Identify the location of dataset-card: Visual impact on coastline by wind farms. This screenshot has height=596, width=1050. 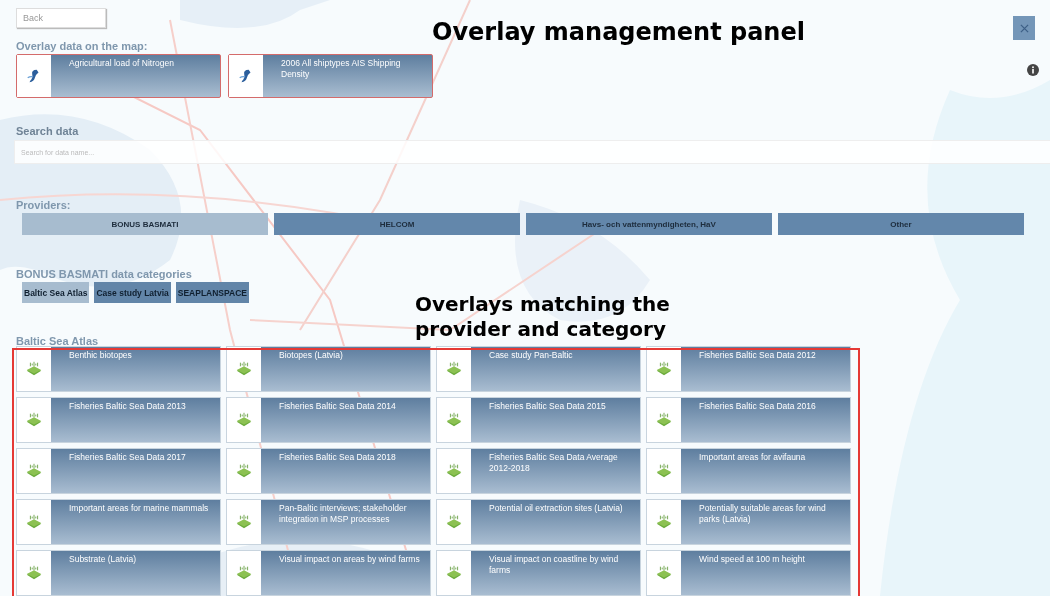
(538, 573).